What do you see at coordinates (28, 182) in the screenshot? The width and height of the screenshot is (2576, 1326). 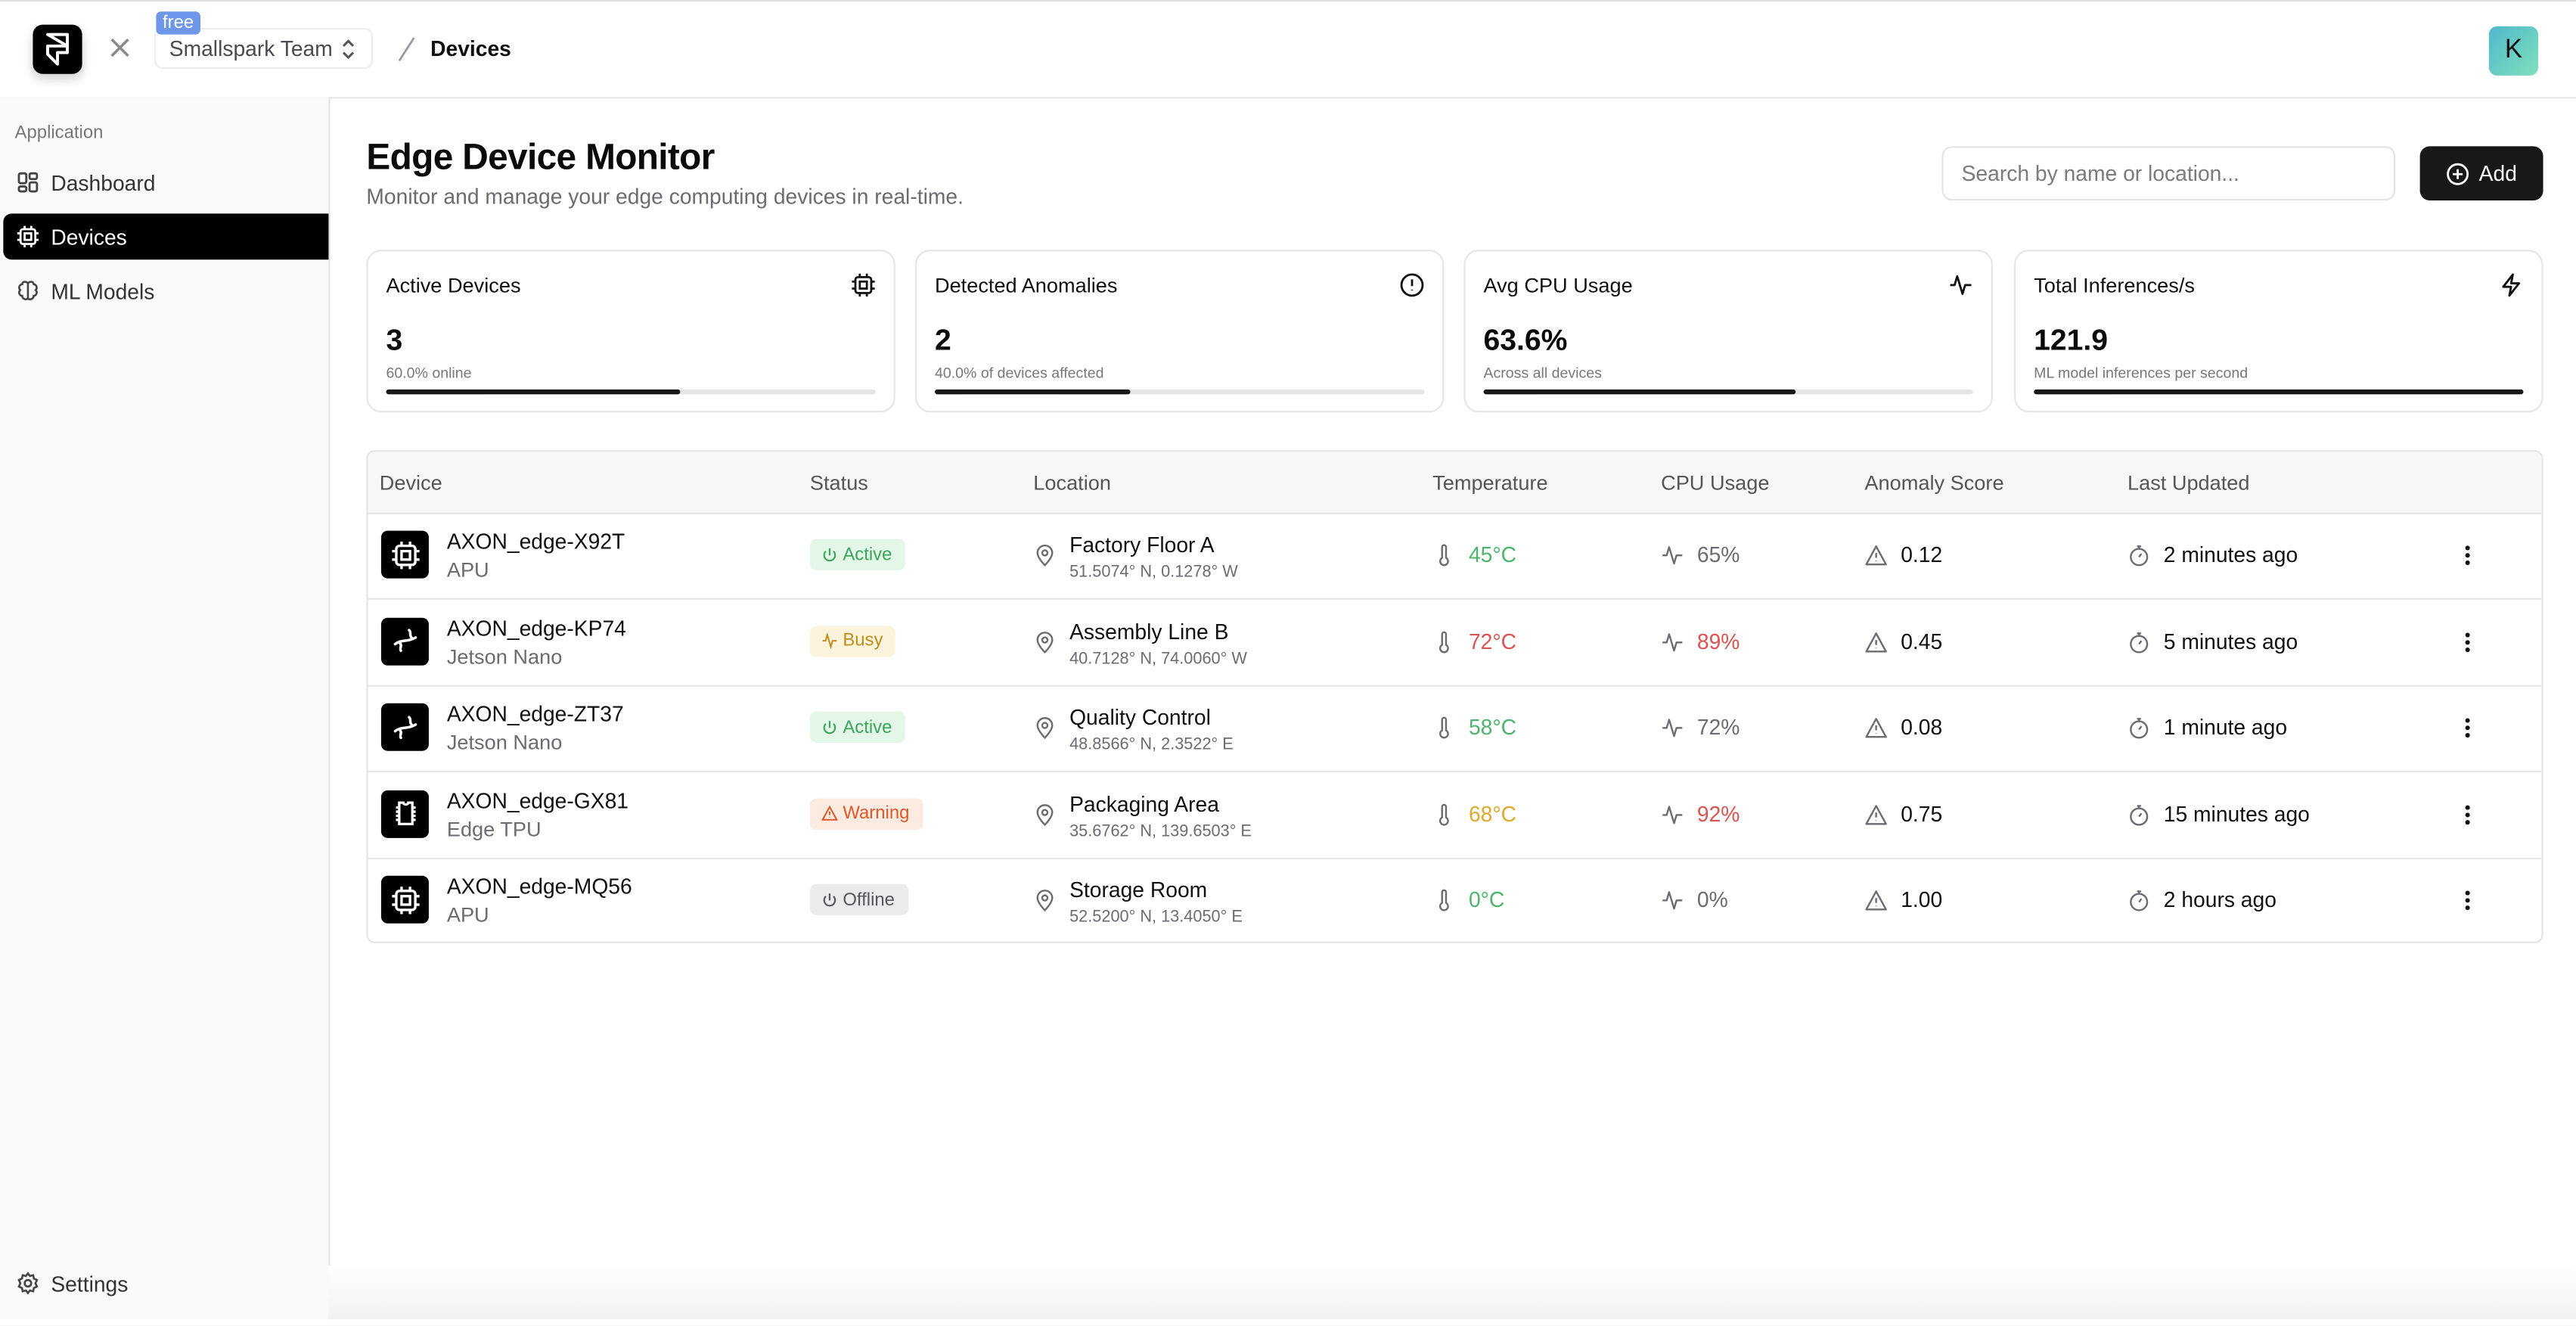 I see `layout-dashboard-icon` at bounding box center [28, 182].